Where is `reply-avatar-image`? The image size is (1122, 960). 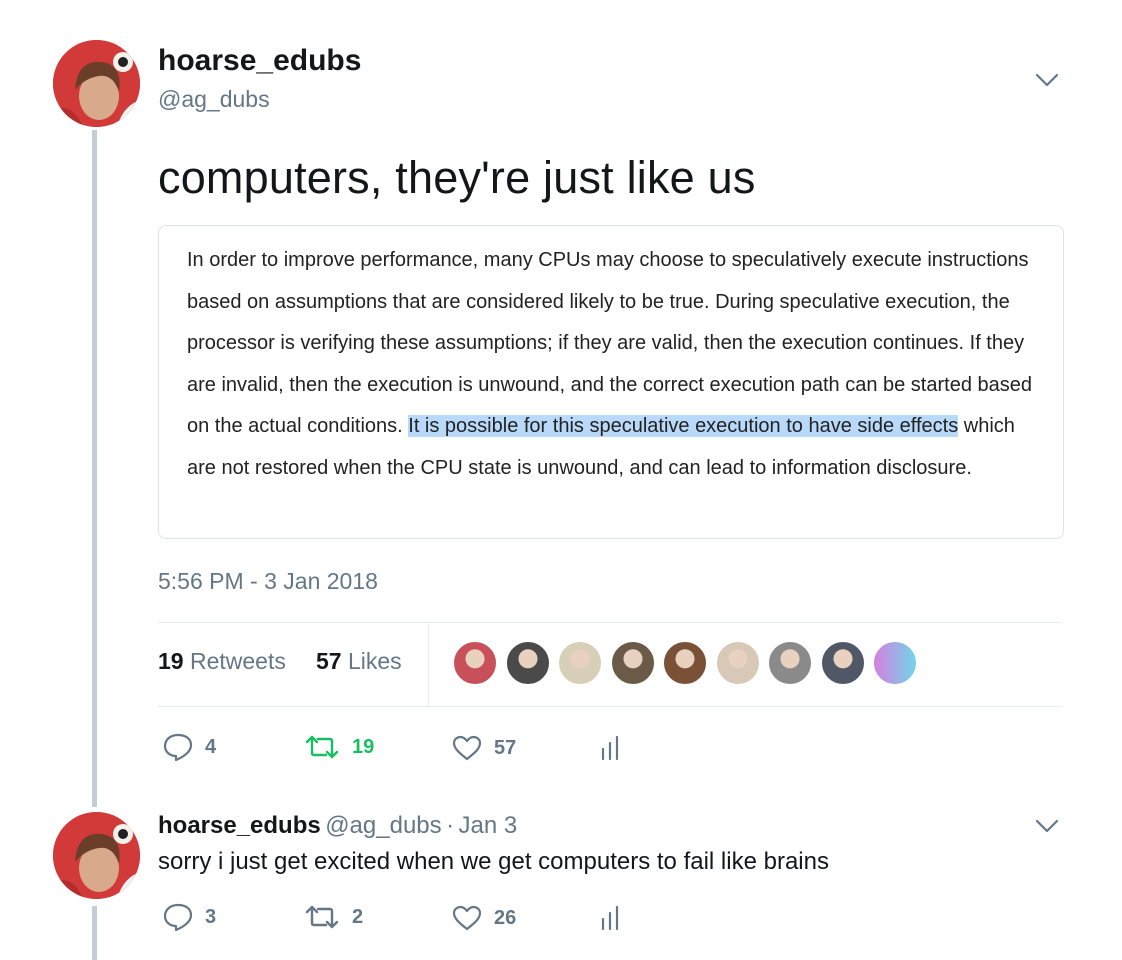 reply-avatar-image is located at coordinates (96, 855).